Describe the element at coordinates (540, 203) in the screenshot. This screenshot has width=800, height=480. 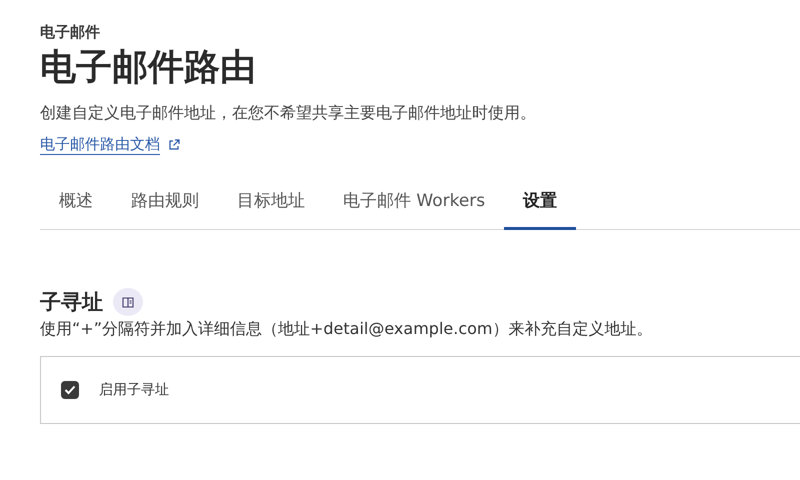
I see `tab: 设置` at that location.